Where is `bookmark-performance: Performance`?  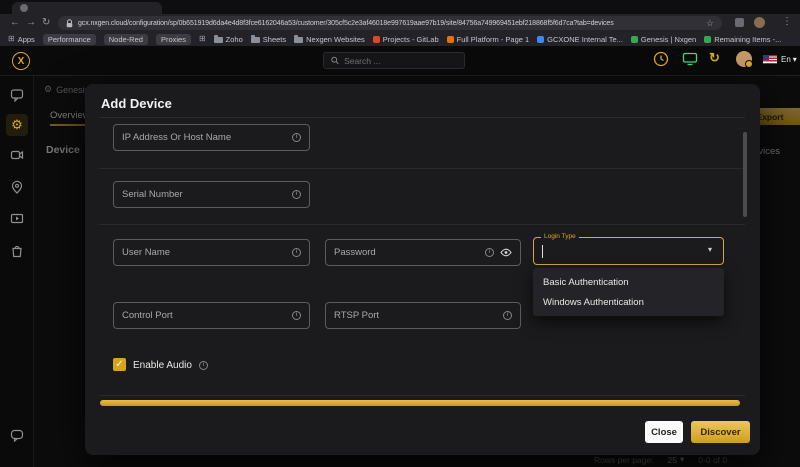 bookmark-performance: Performance is located at coordinates (69, 39).